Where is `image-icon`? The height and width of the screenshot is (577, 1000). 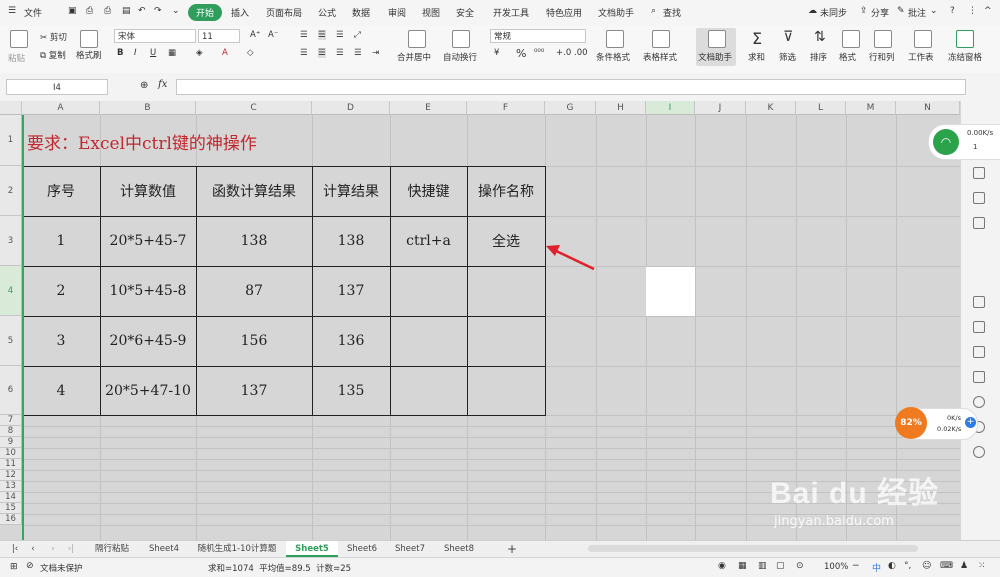
image-icon is located at coordinates (979, 377).